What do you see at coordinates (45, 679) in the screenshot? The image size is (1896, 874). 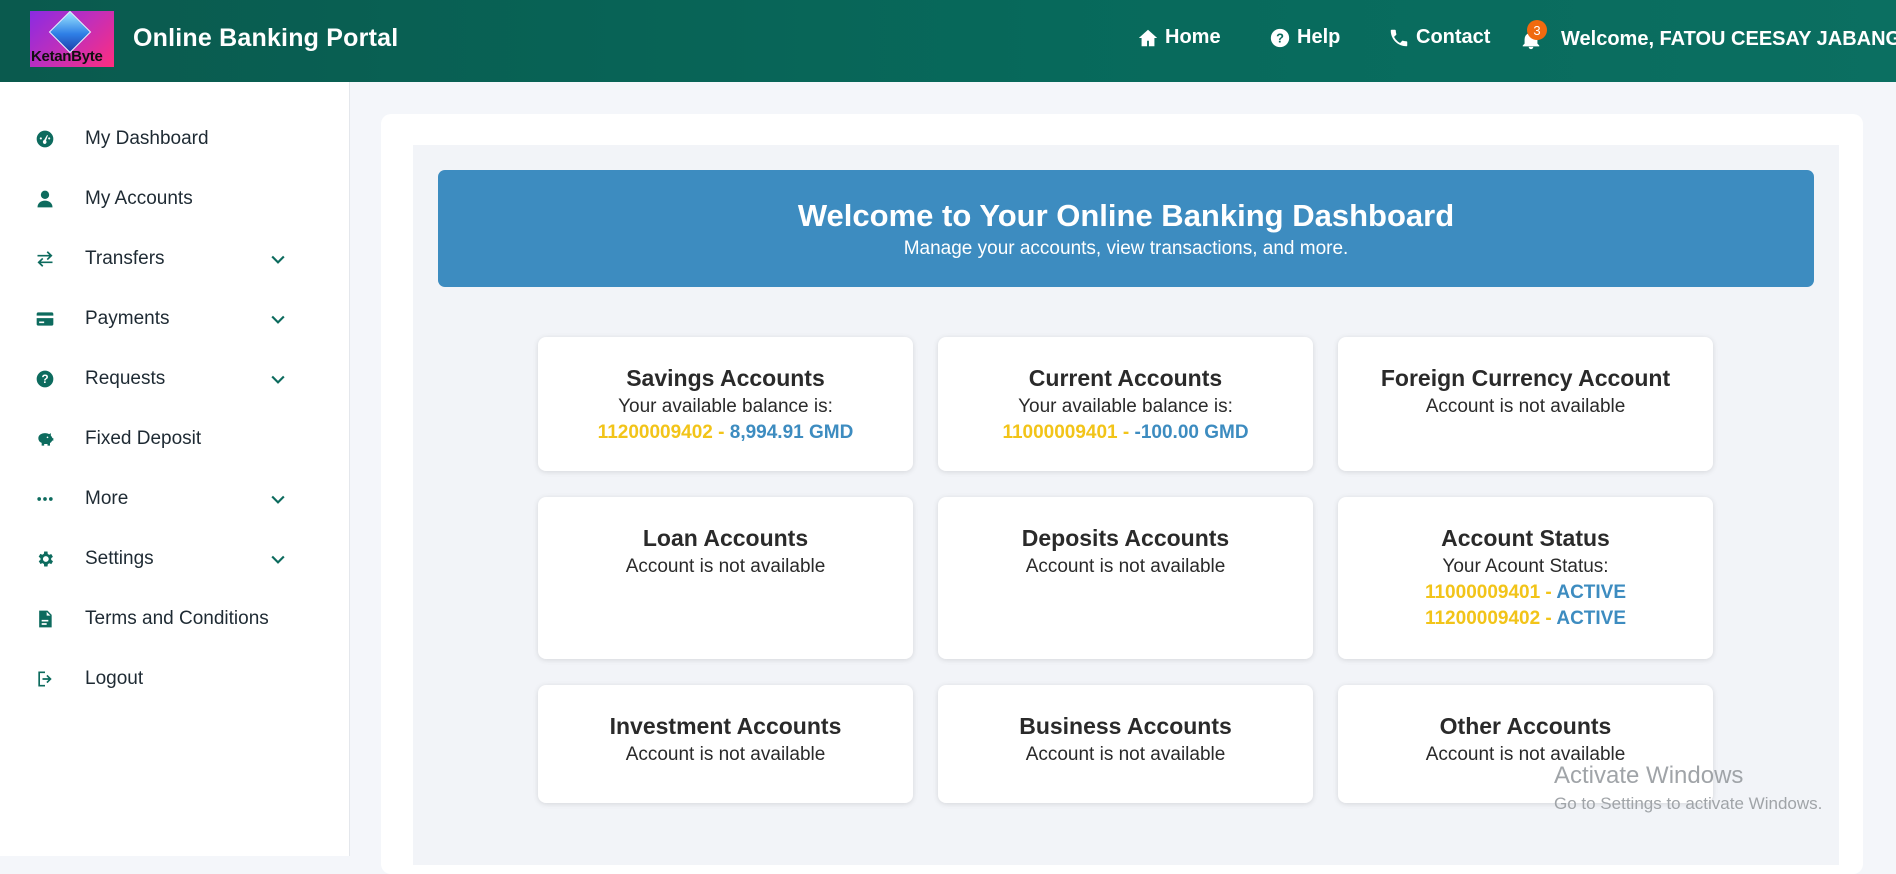 I see `logout-icon` at bounding box center [45, 679].